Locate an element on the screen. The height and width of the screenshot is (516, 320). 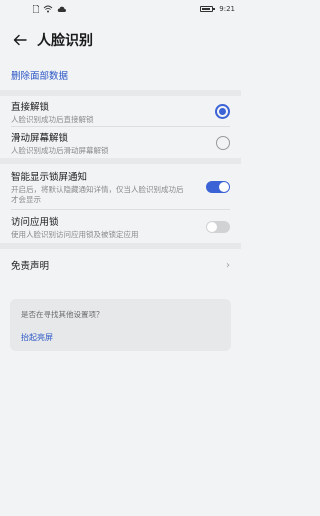
status-icons-left is located at coordinates (49, 9).